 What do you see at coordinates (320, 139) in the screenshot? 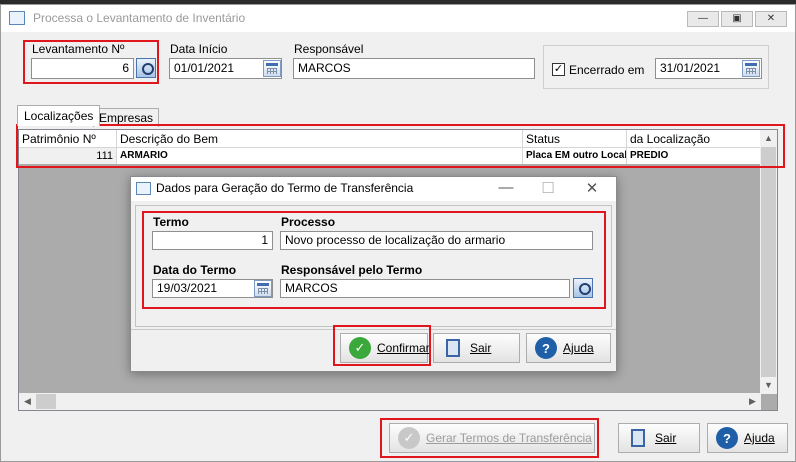
I see `column-descricao: Descrição do Bem` at bounding box center [320, 139].